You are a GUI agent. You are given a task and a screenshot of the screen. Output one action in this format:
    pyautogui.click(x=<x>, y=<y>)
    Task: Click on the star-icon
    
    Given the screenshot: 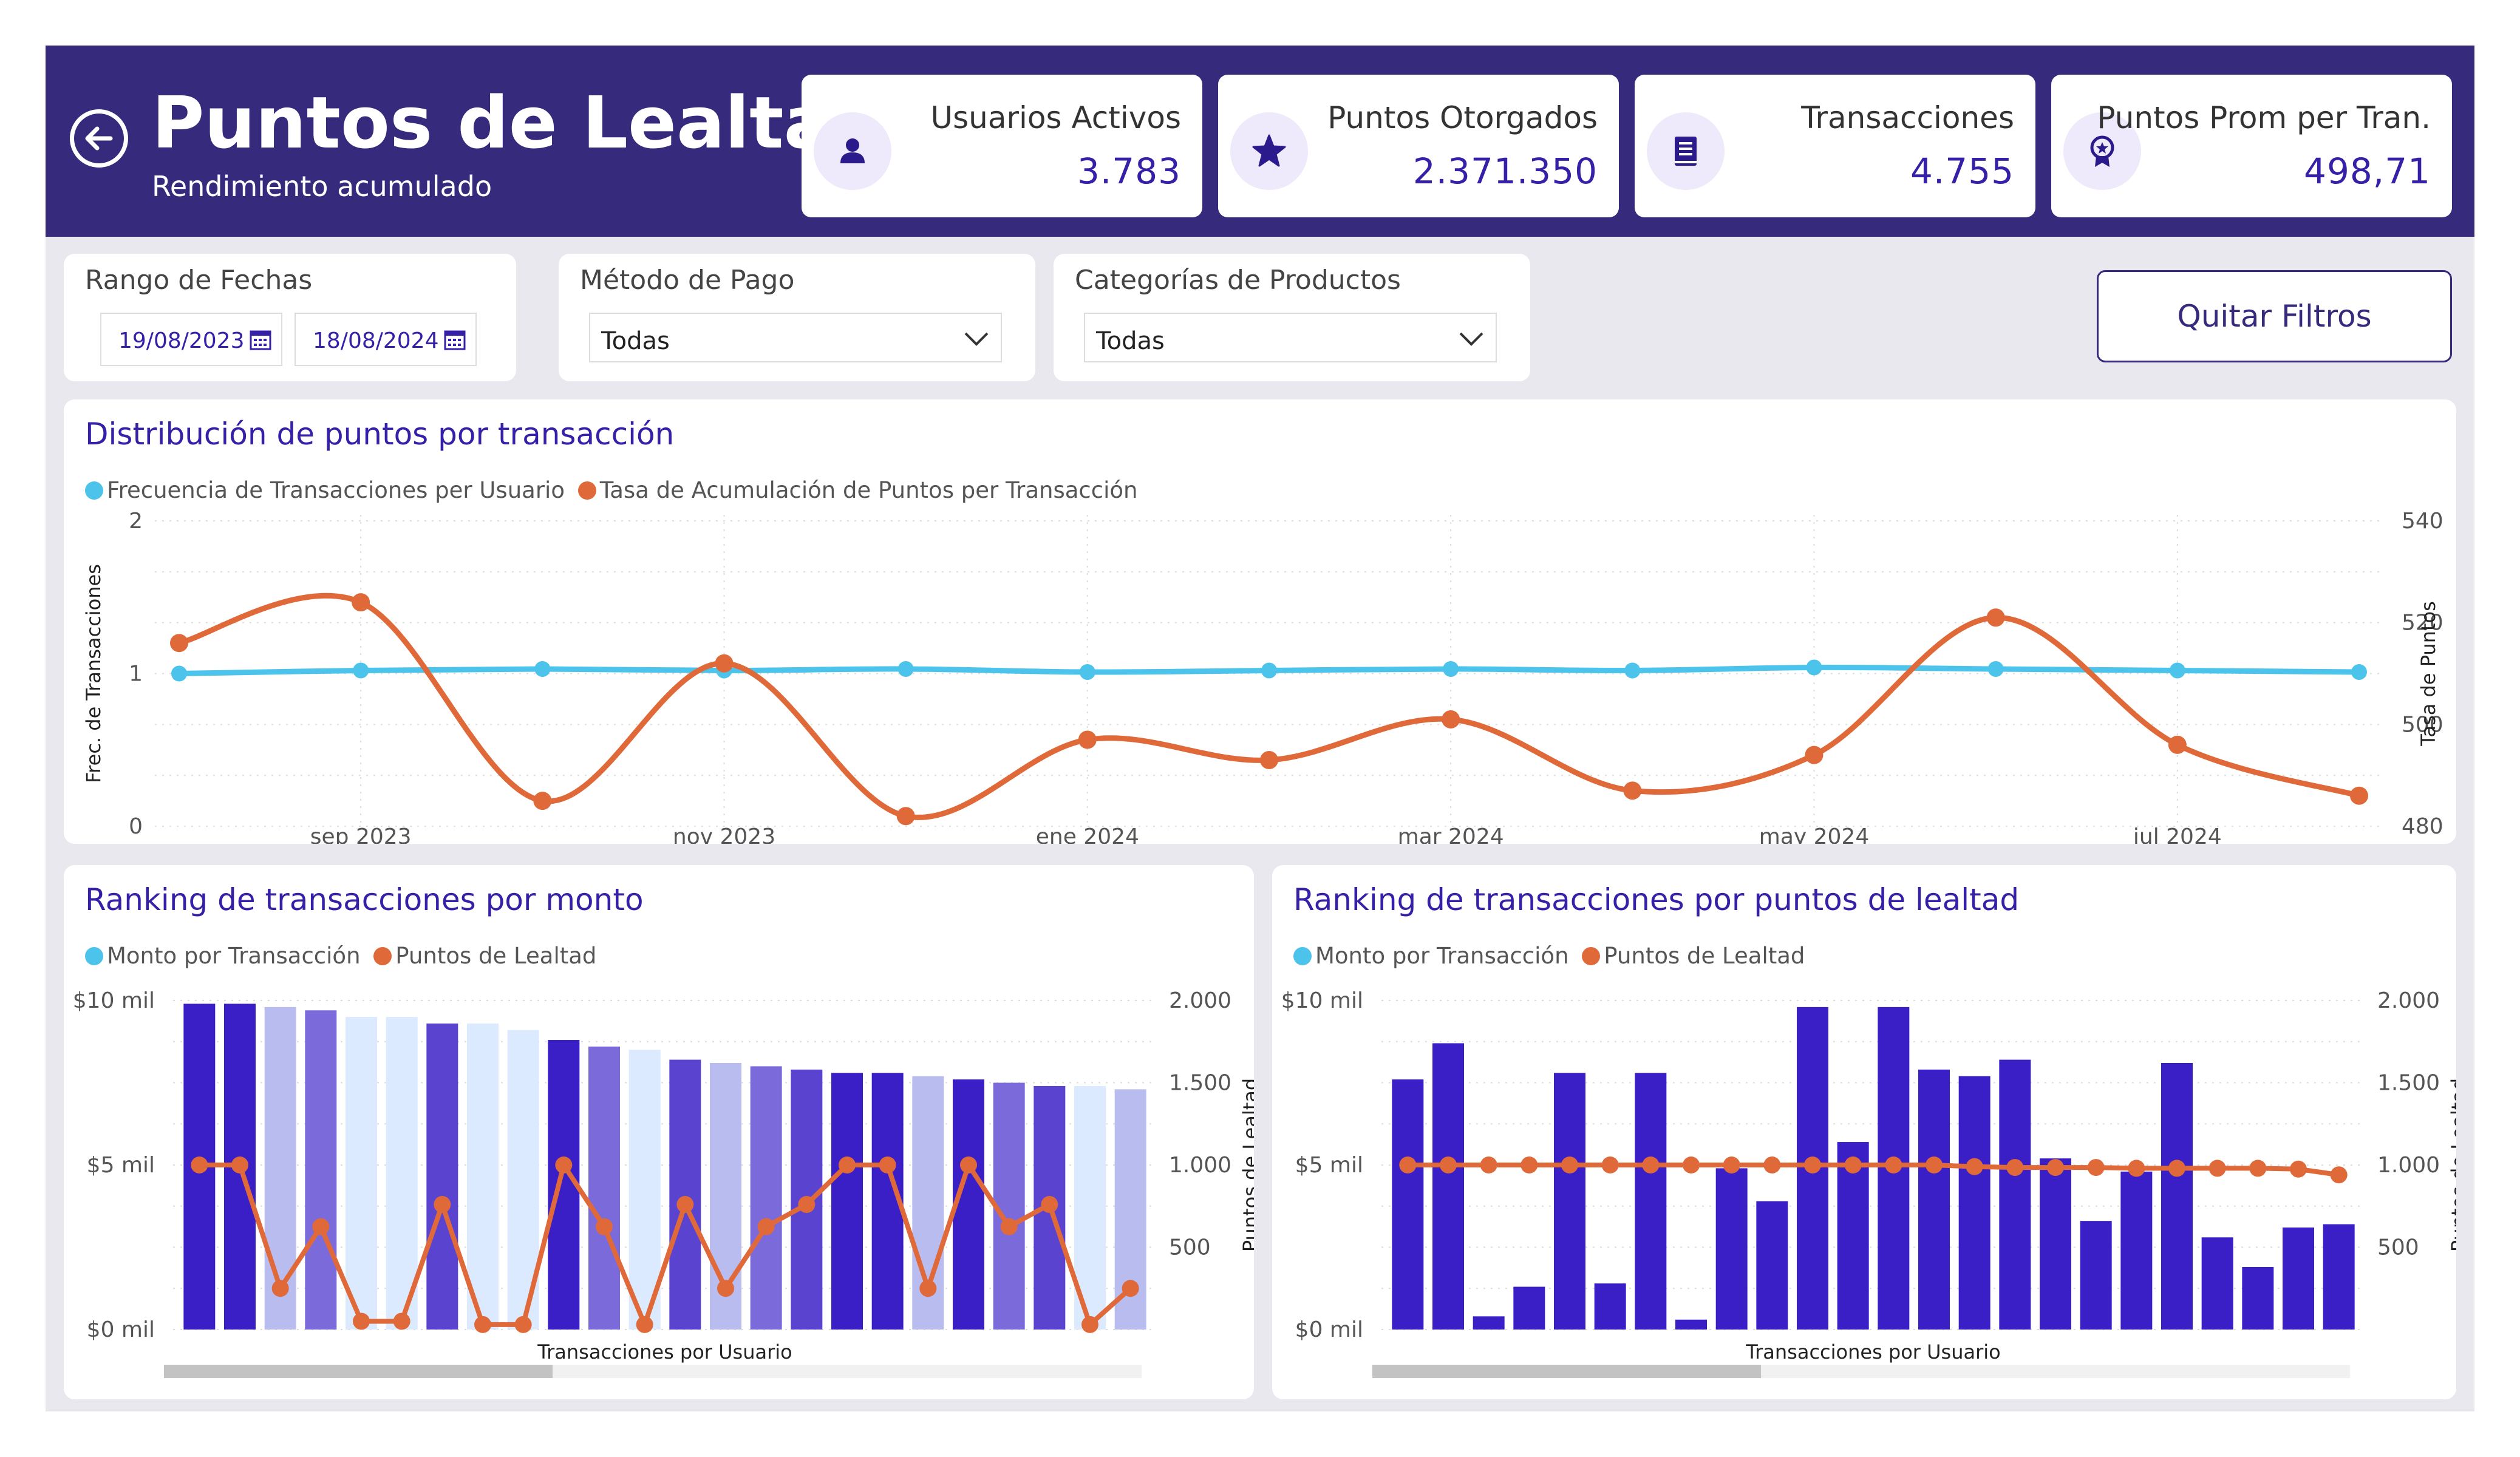 What is the action you would take?
    pyautogui.click(x=1269, y=151)
    